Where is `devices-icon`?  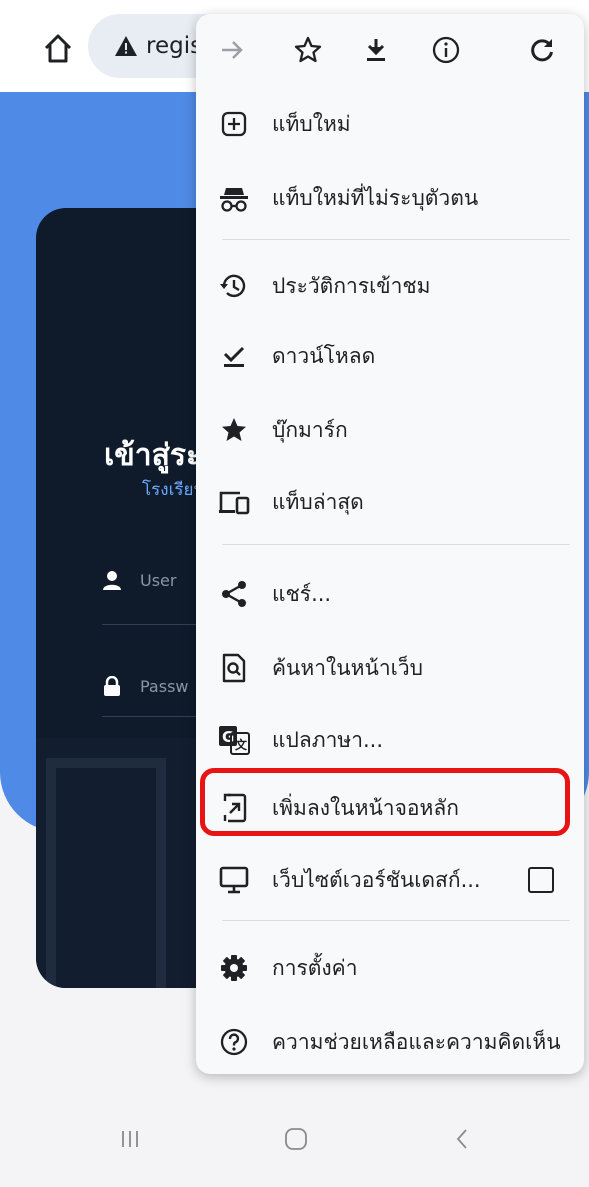
devices-icon is located at coordinates (234, 502).